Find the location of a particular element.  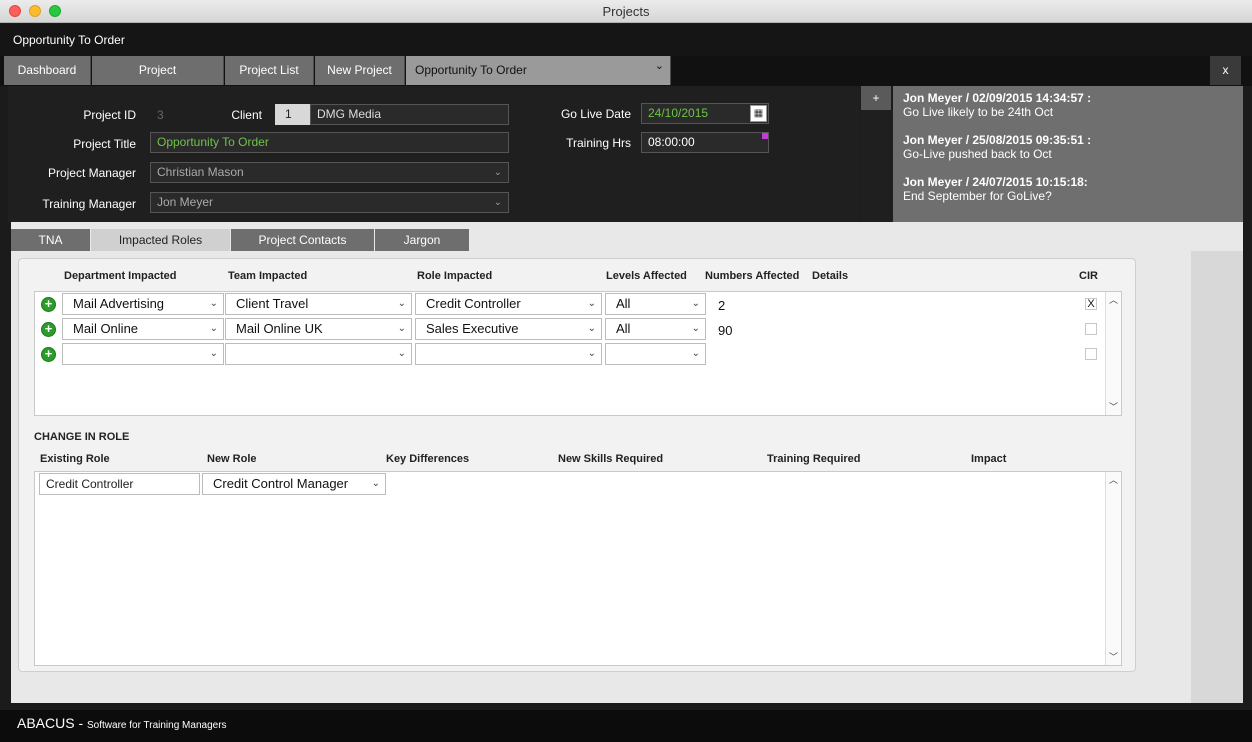

tab-new-project: New Project is located at coordinates (360, 70).